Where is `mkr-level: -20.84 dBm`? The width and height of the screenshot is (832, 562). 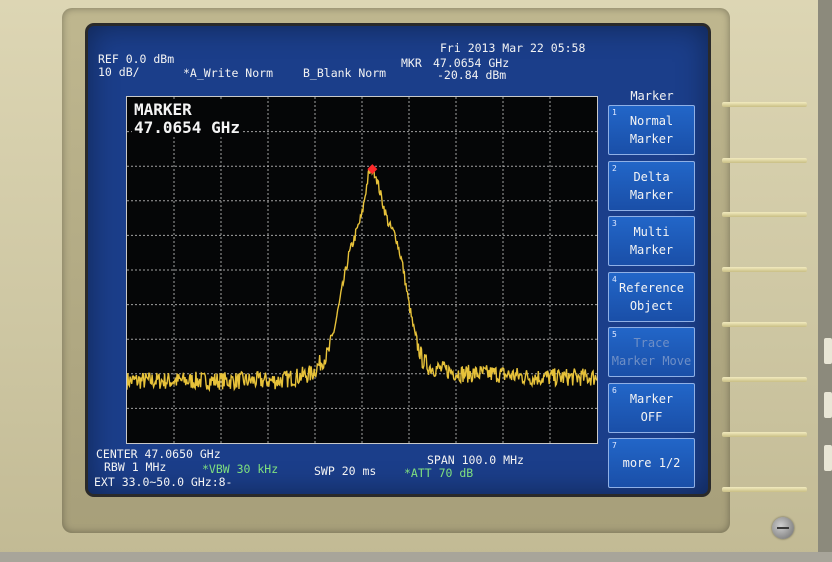 mkr-level: -20.84 dBm is located at coordinates (472, 75).